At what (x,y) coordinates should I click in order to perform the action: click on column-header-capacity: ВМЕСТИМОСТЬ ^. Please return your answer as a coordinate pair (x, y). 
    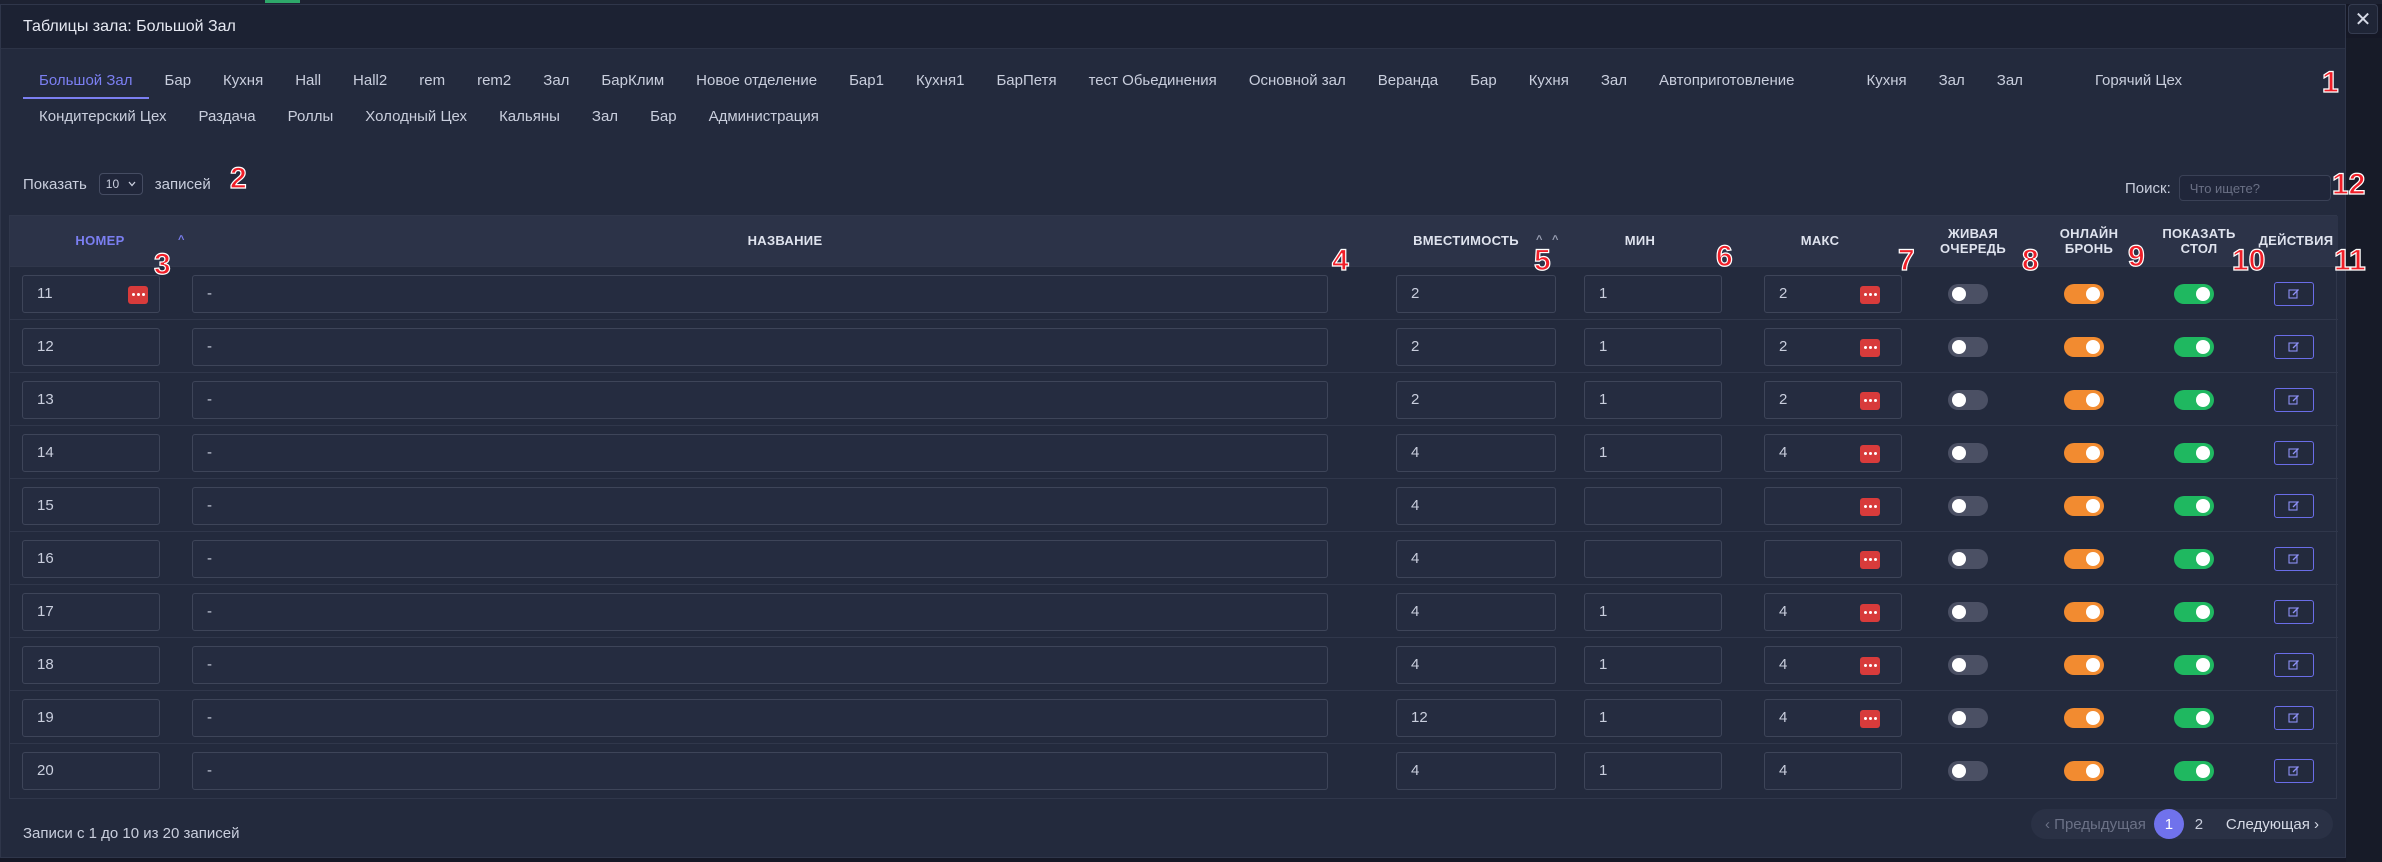
    Looking at the image, I should click on (1469, 241).